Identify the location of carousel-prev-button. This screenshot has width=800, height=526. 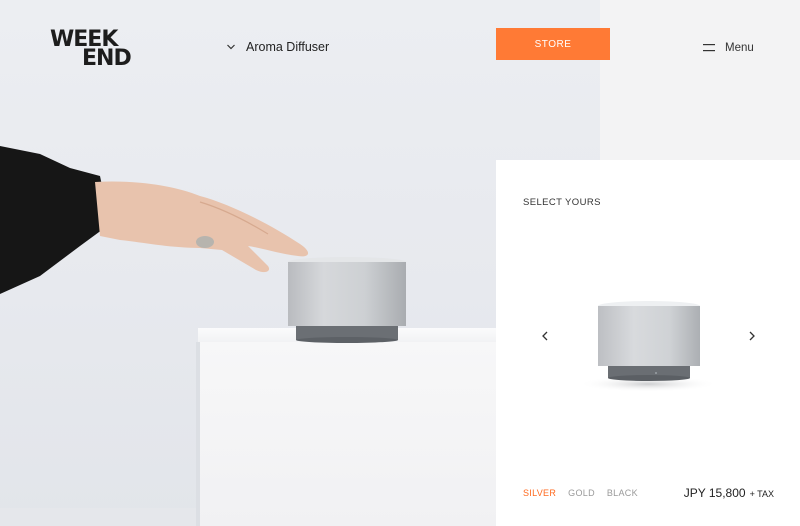
(545, 336).